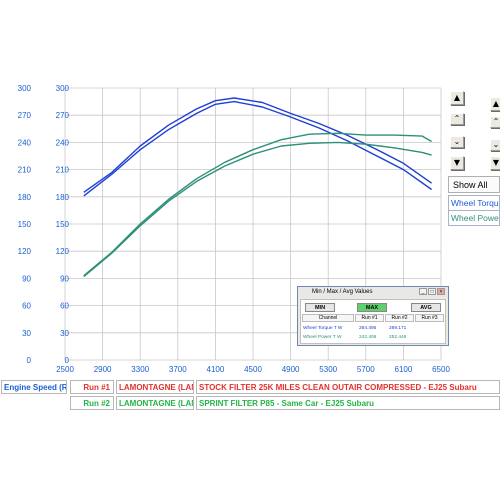  Describe the element at coordinates (328, 318) in the screenshot. I see `column-header-channel: Channel` at that location.